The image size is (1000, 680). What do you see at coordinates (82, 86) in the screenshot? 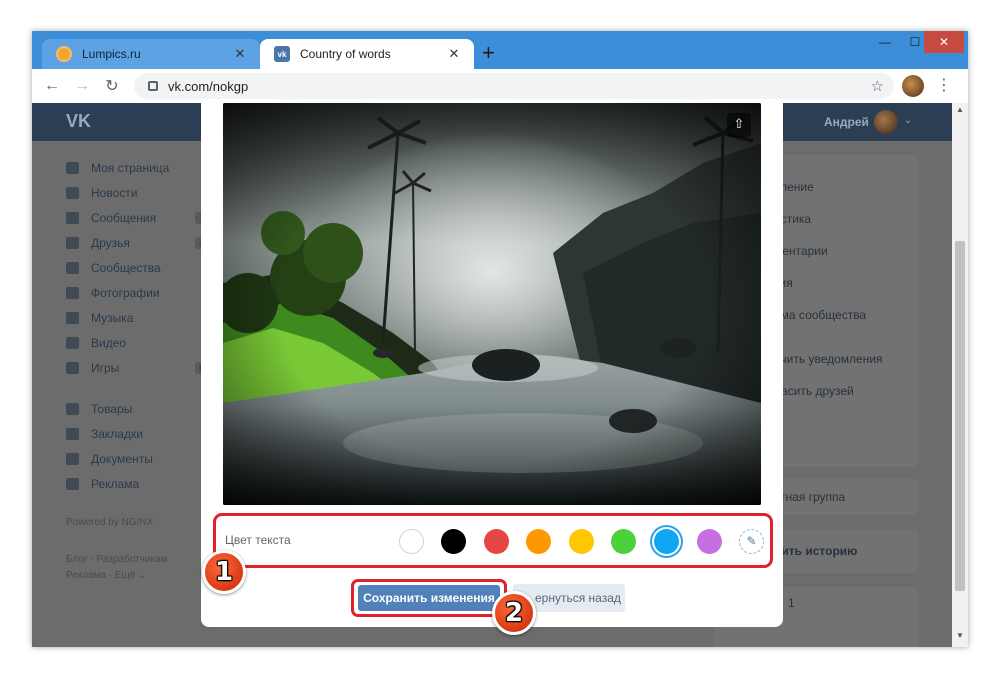
I see `forward-arrow-icon: →` at bounding box center [82, 86].